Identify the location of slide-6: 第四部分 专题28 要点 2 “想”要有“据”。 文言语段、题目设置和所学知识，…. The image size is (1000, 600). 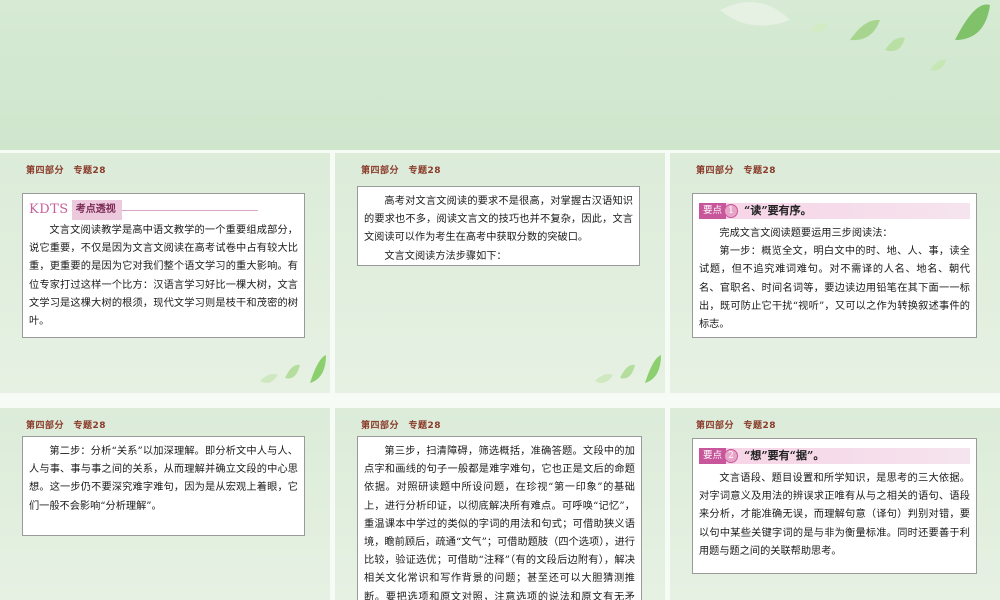
(835, 504).